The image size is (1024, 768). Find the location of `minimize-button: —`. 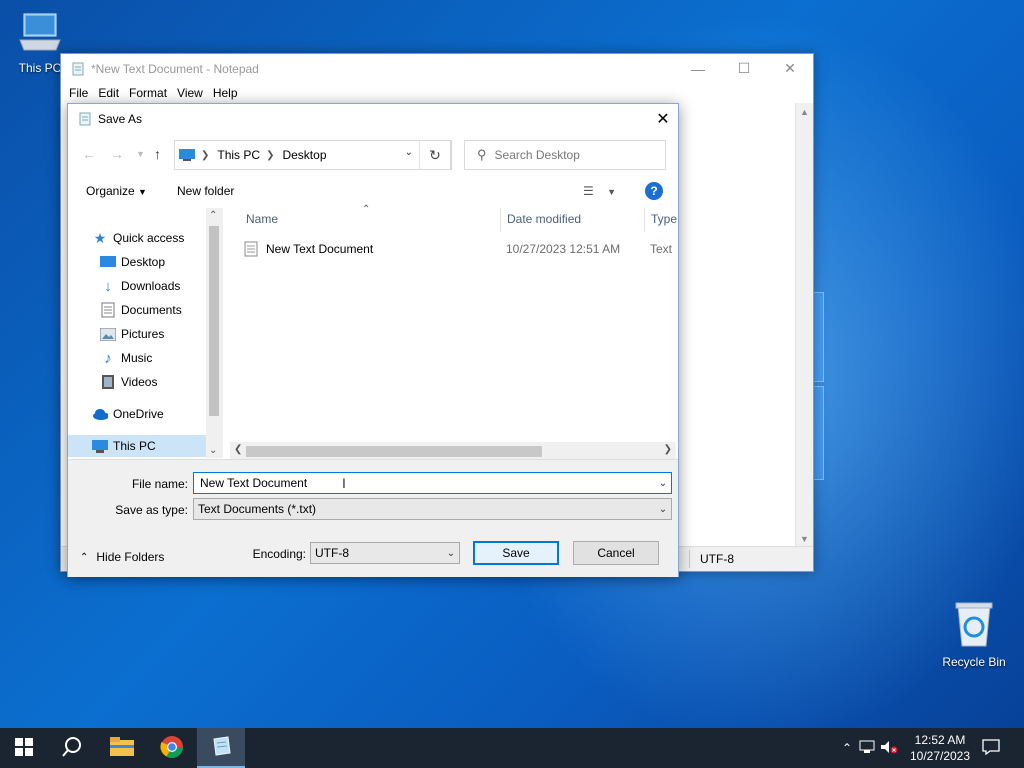

minimize-button: — is located at coordinates (698, 68).